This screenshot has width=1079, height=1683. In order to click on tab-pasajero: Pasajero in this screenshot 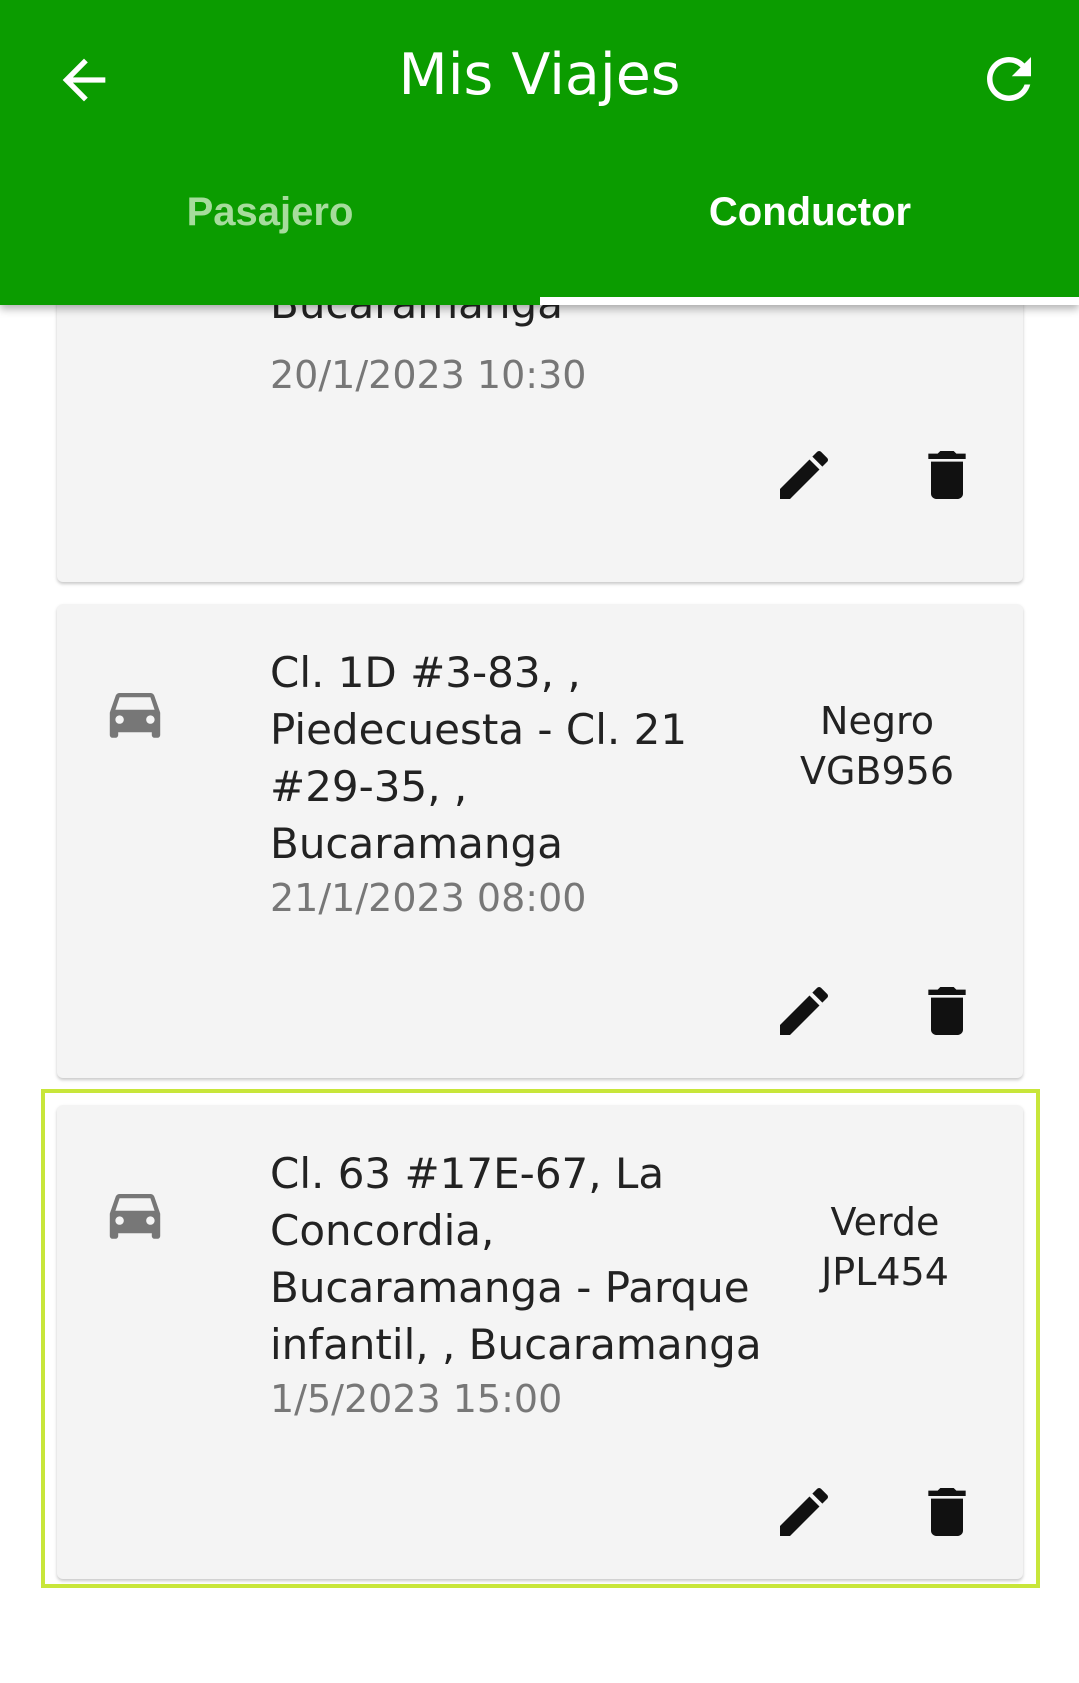, I will do `click(270, 212)`.